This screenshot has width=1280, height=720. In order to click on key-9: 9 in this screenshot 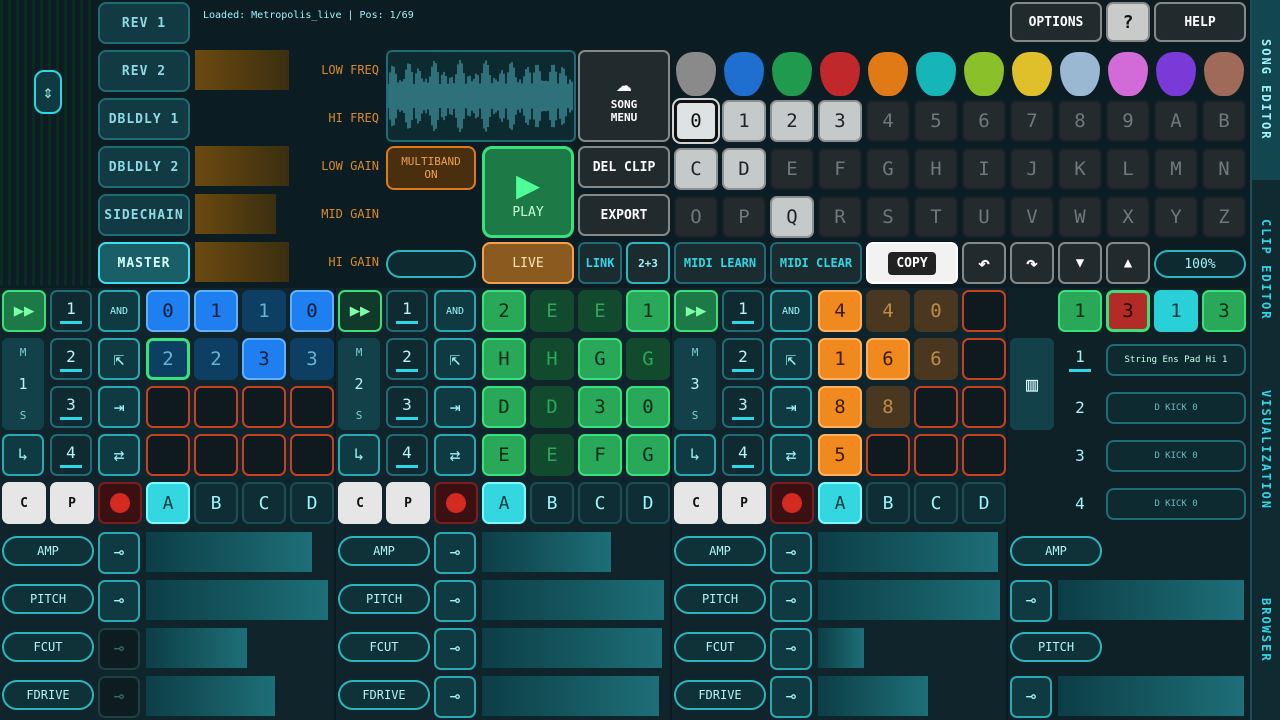, I will do `click(1128, 121)`.